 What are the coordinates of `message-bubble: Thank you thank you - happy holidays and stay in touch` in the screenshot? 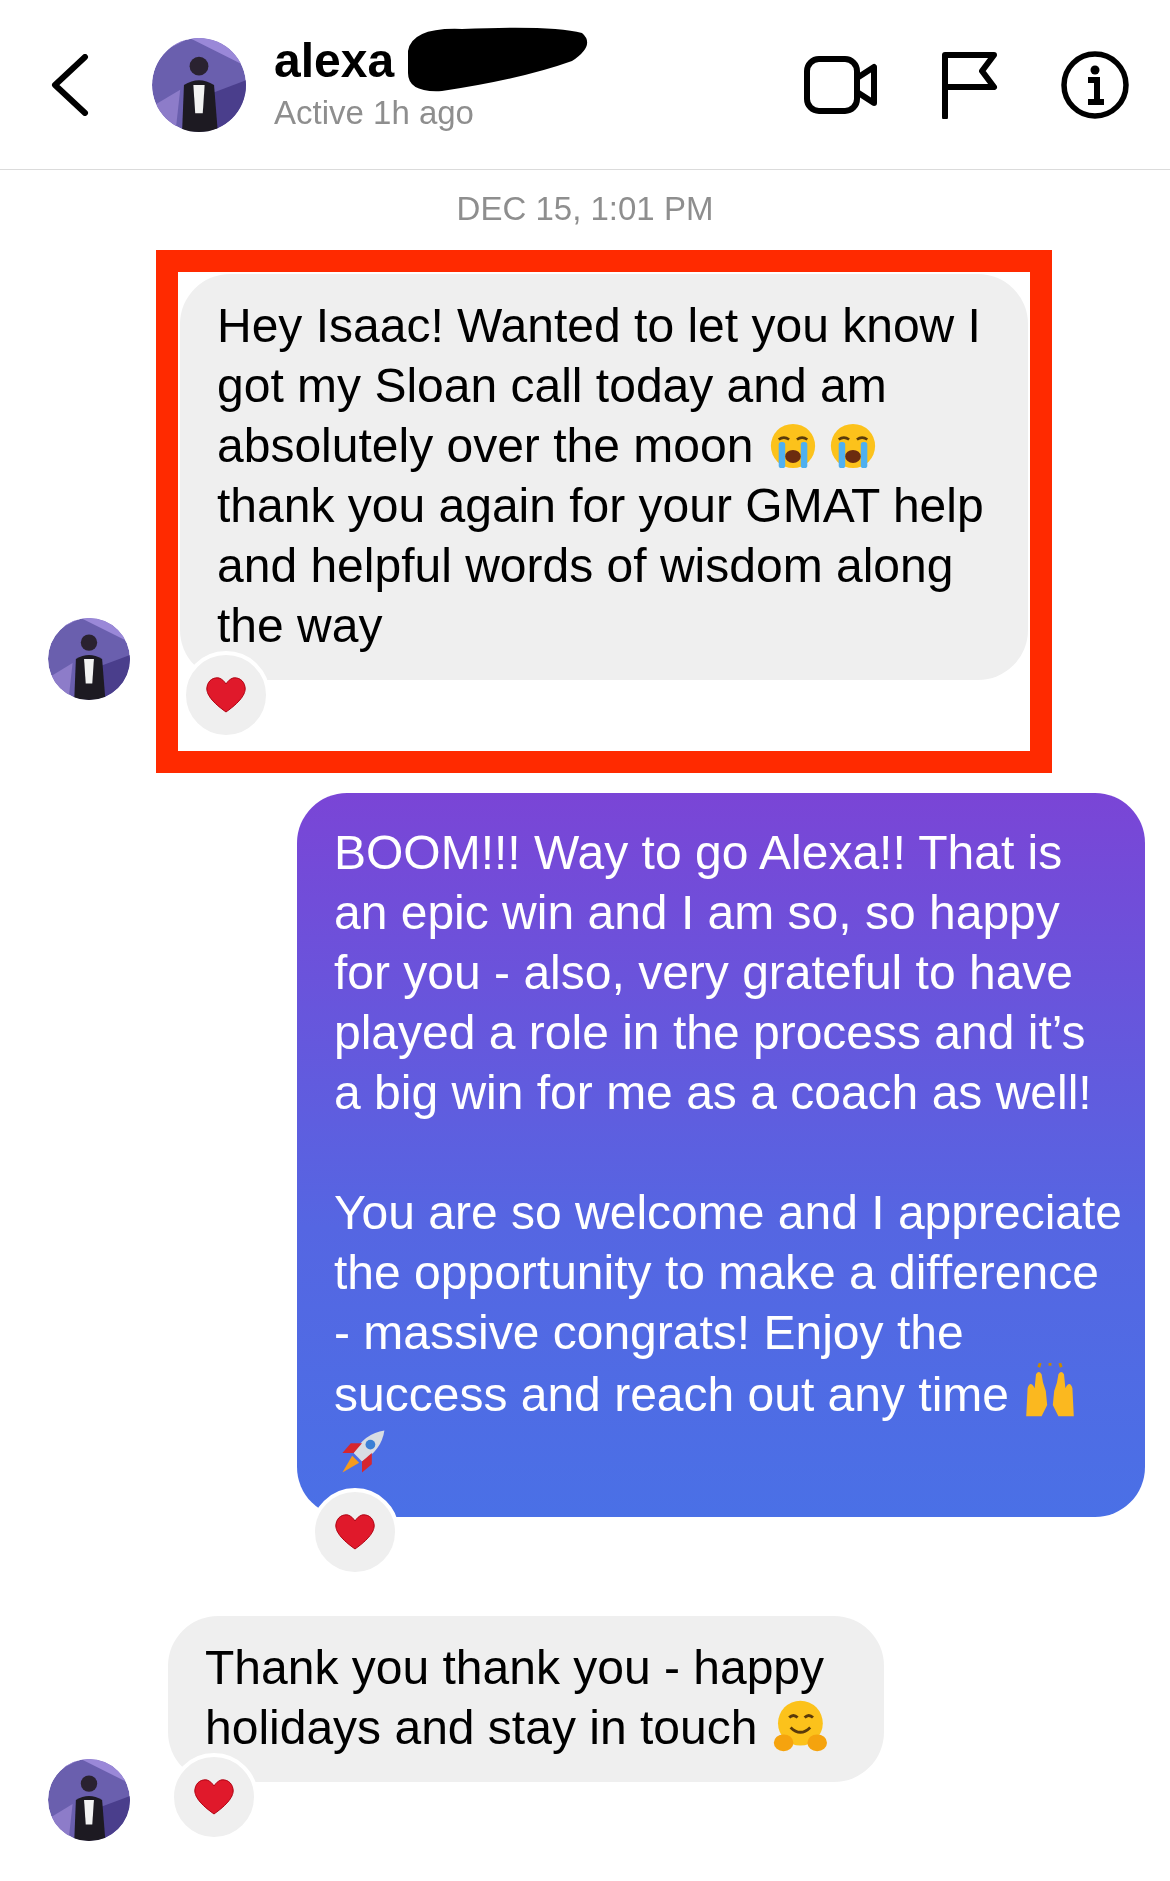 It's located at (526, 1699).